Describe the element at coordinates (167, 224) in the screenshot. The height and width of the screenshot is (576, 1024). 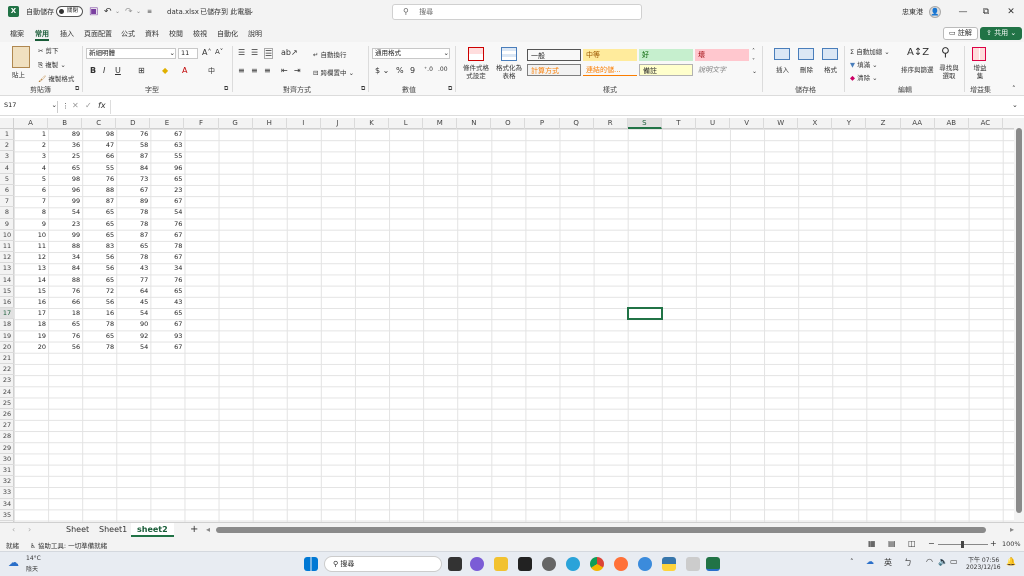
I see `cell-e9: 76` at that location.